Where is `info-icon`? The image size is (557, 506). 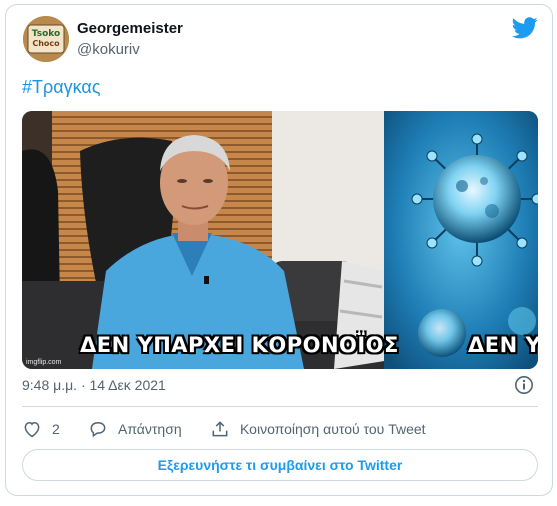
info-icon is located at coordinates (524, 385).